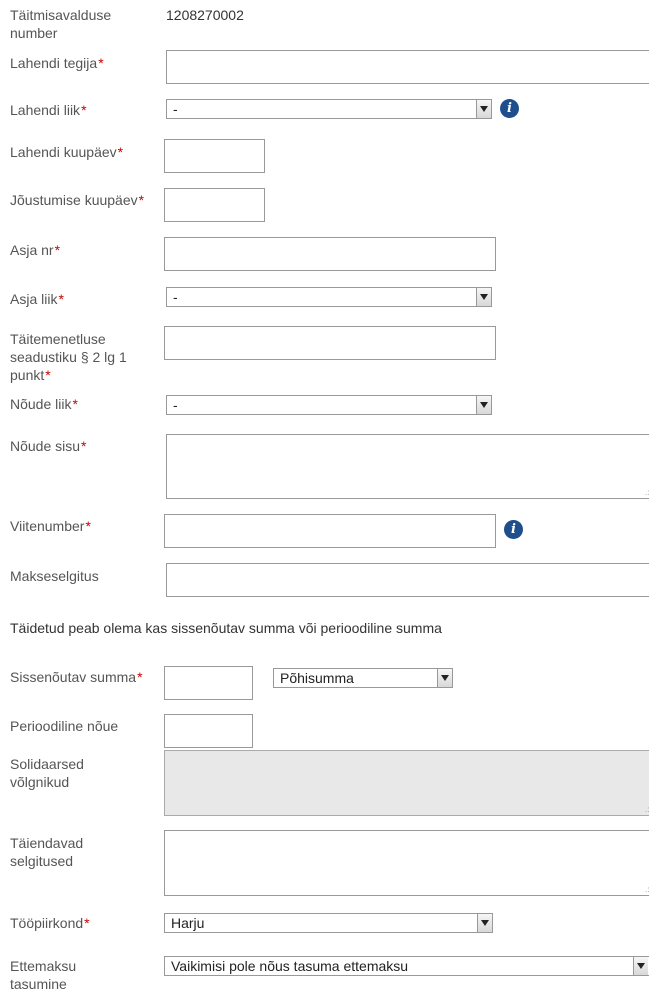 The height and width of the screenshot is (994, 649). What do you see at coordinates (80, 200) in the screenshot?
I see `effective-date-label: Jõustumise kuupäev` at bounding box center [80, 200].